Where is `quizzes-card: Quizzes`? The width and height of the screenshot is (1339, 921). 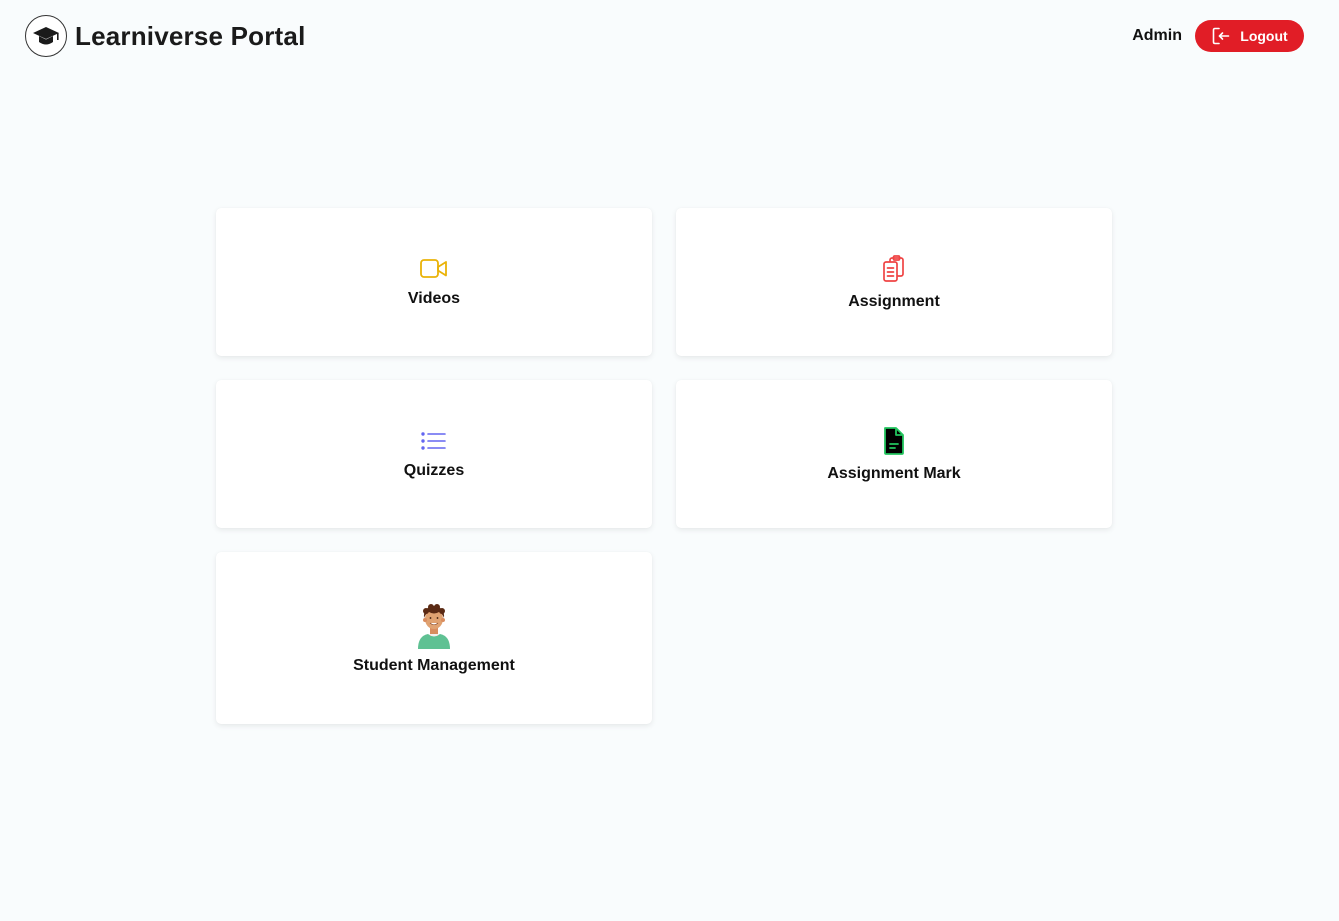 quizzes-card: Quizzes is located at coordinates (434, 454).